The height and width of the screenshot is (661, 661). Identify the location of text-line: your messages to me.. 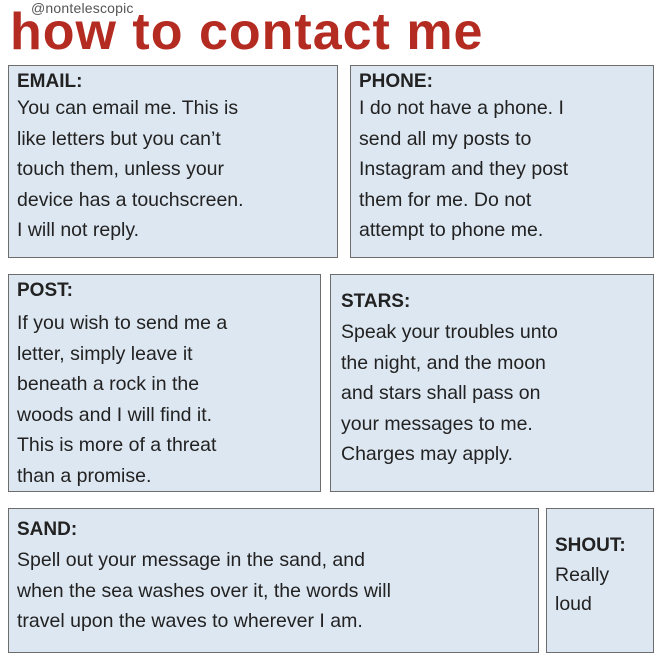
(437, 423).